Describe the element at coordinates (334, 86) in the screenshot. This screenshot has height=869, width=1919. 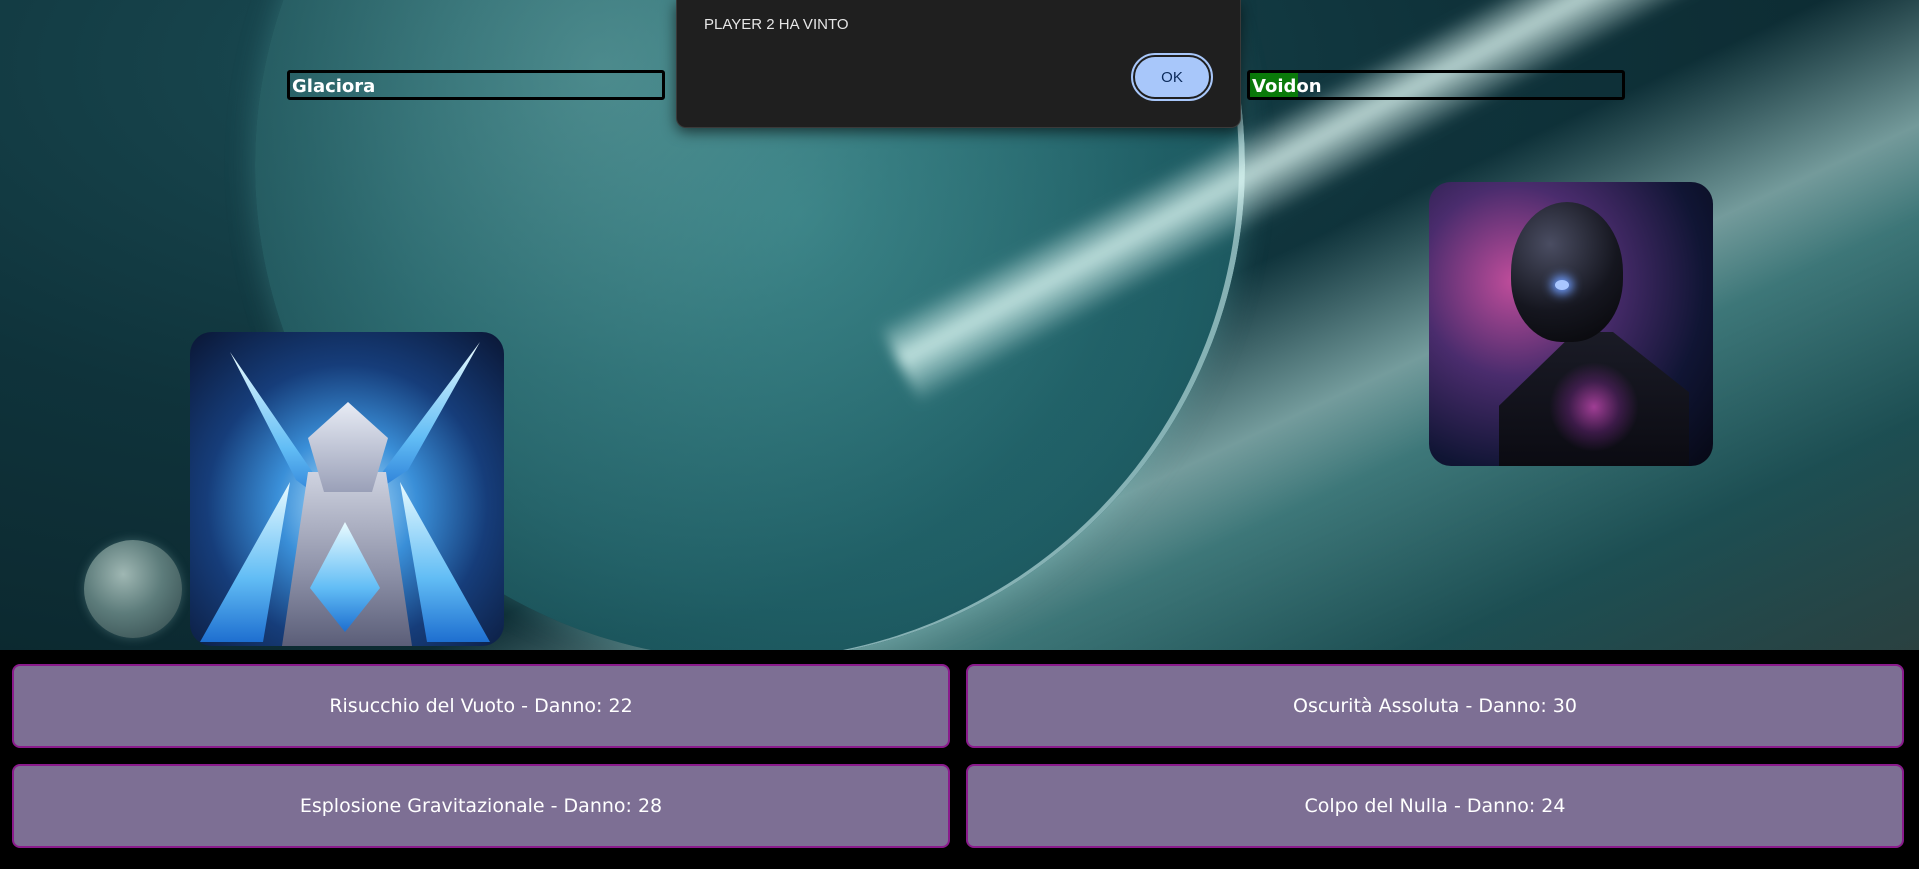
I see `player1-name: Glaciora` at that location.